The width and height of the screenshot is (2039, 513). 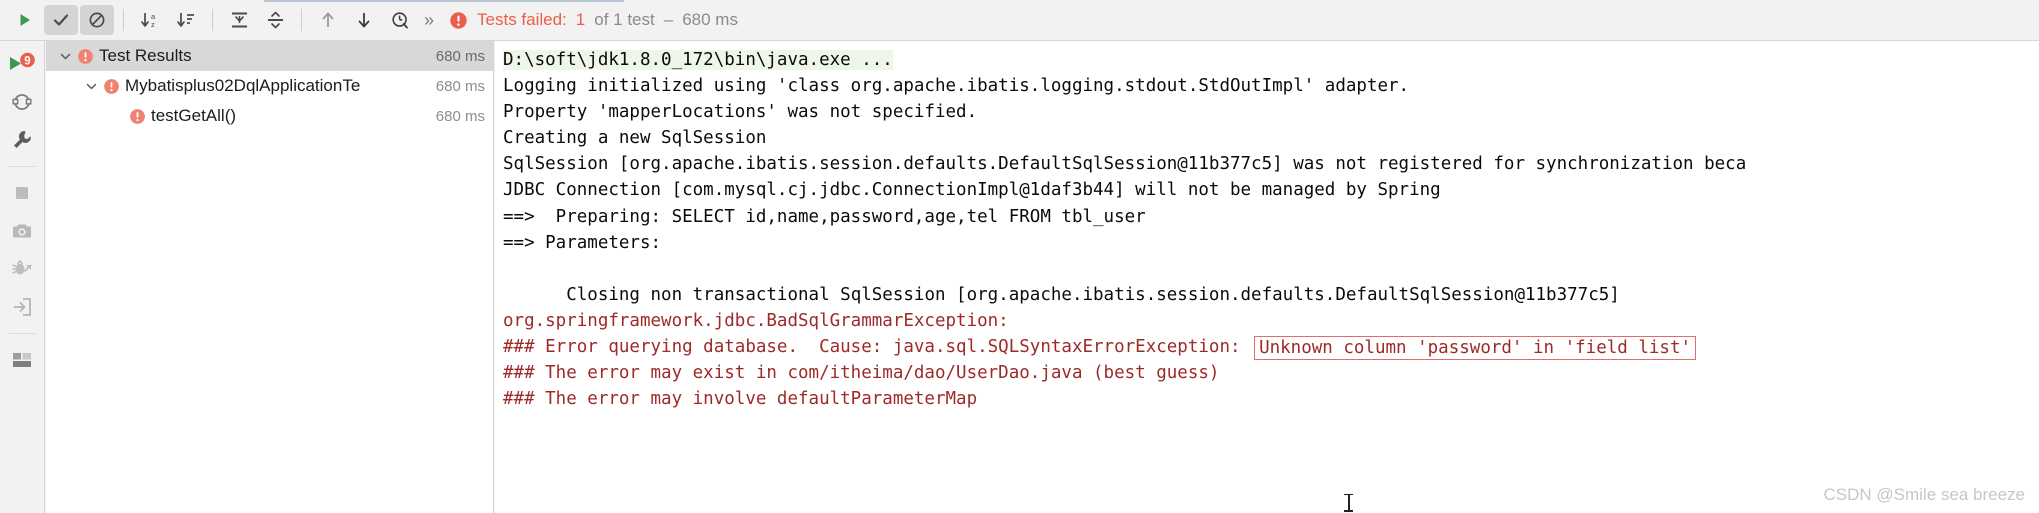 I want to click on sort-duration-icon, so click(x=185, y=20).